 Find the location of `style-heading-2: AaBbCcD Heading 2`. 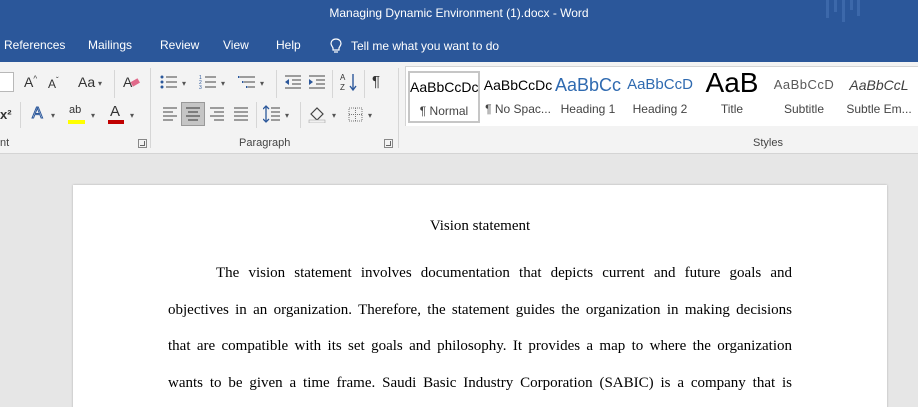

style-heading-2: AaBbCcD Heading 2 is located at coordinates (660, 97).